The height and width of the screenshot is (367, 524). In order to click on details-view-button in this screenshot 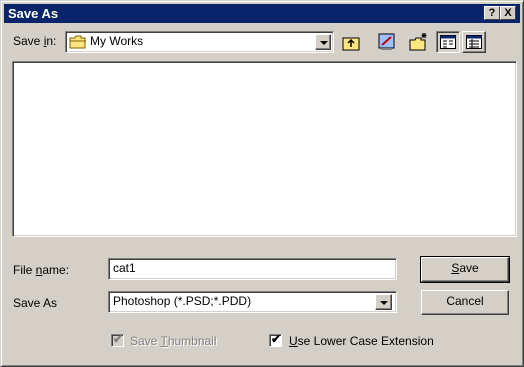, I will do `click(474, 42)`.